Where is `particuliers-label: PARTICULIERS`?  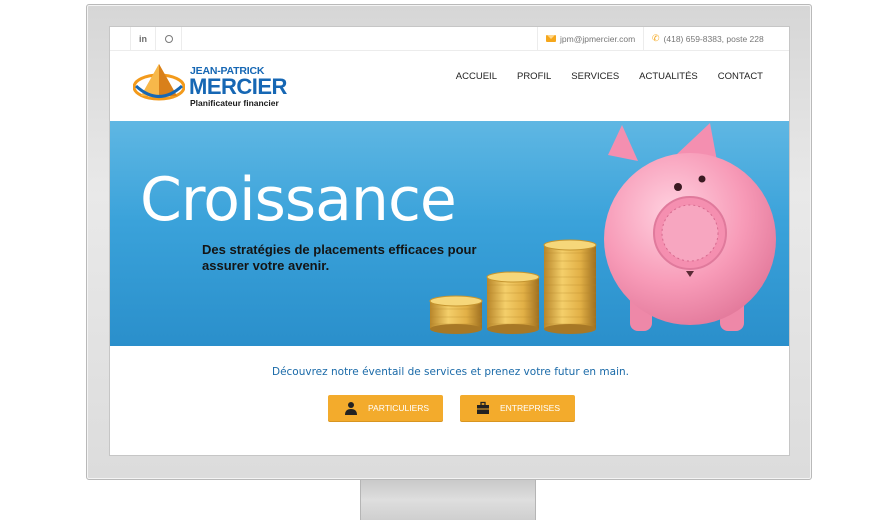
particuliers-label: PARTICULIERS is located at coordinates (399, 408).